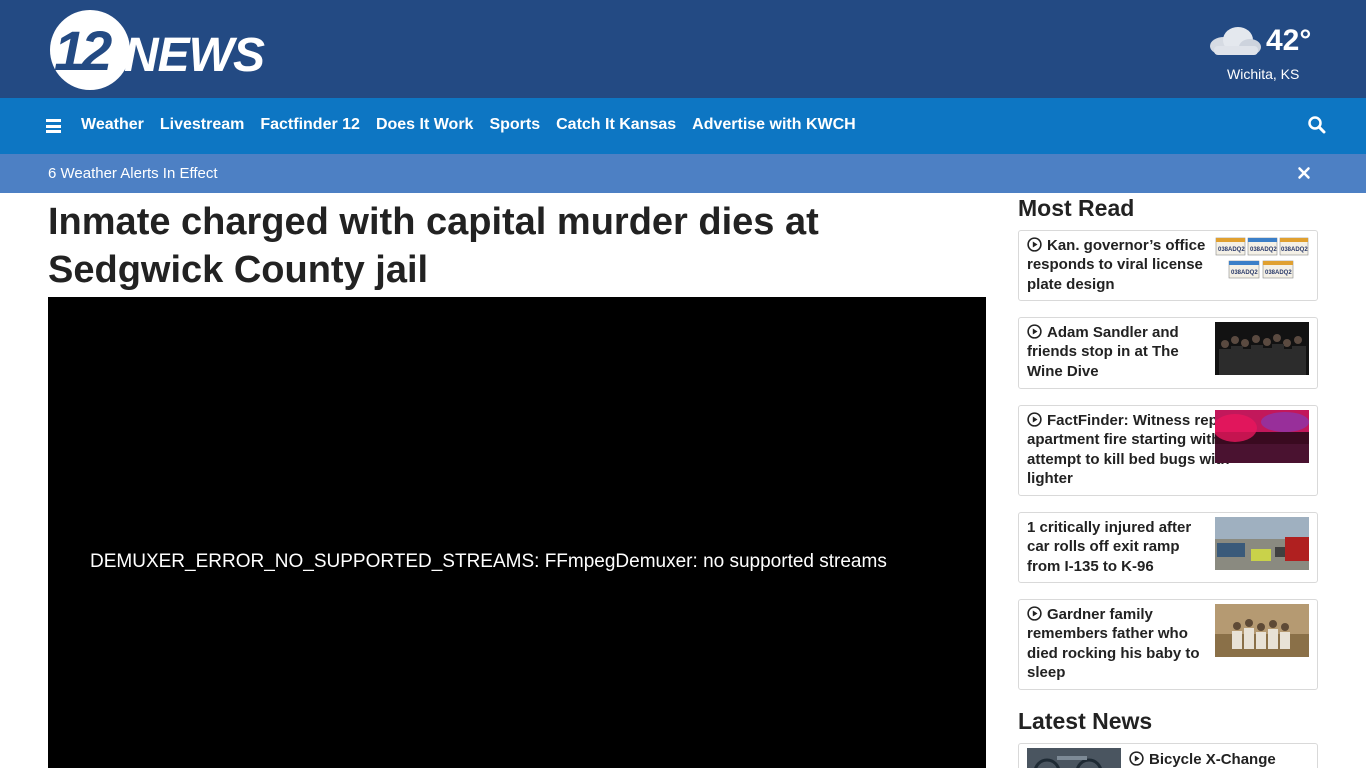 The image size is (1366, 768). I want to click on nav-link-does-it-work: Does It Work, so click(425, 125).